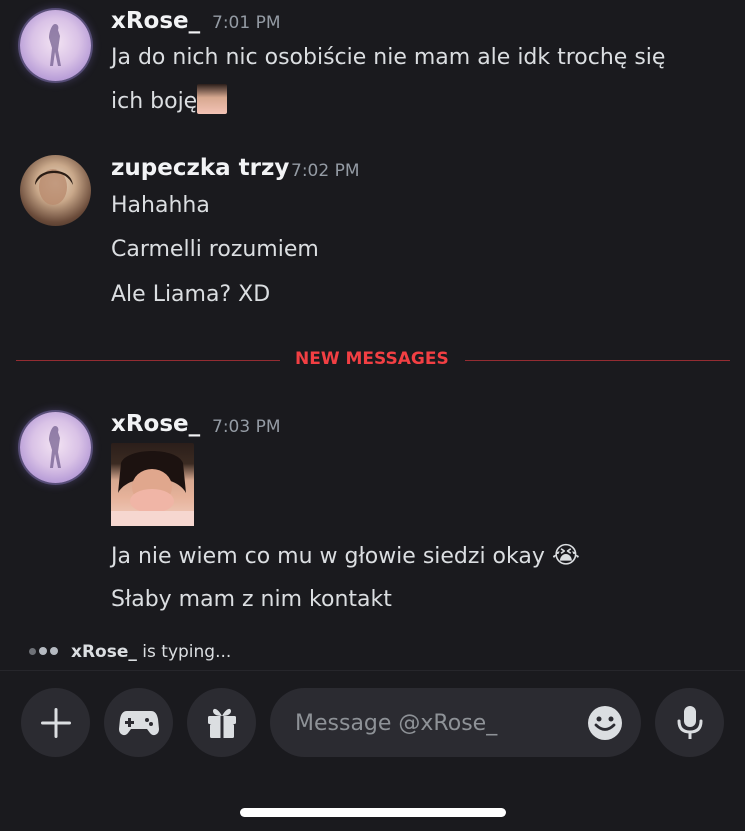 The width and height of the screenshot is (745, 831). What do you see at coordinates (200, 168) in the screenshot?
I see `author-name: zupeczka trzy` at bounding box center [200, 168].